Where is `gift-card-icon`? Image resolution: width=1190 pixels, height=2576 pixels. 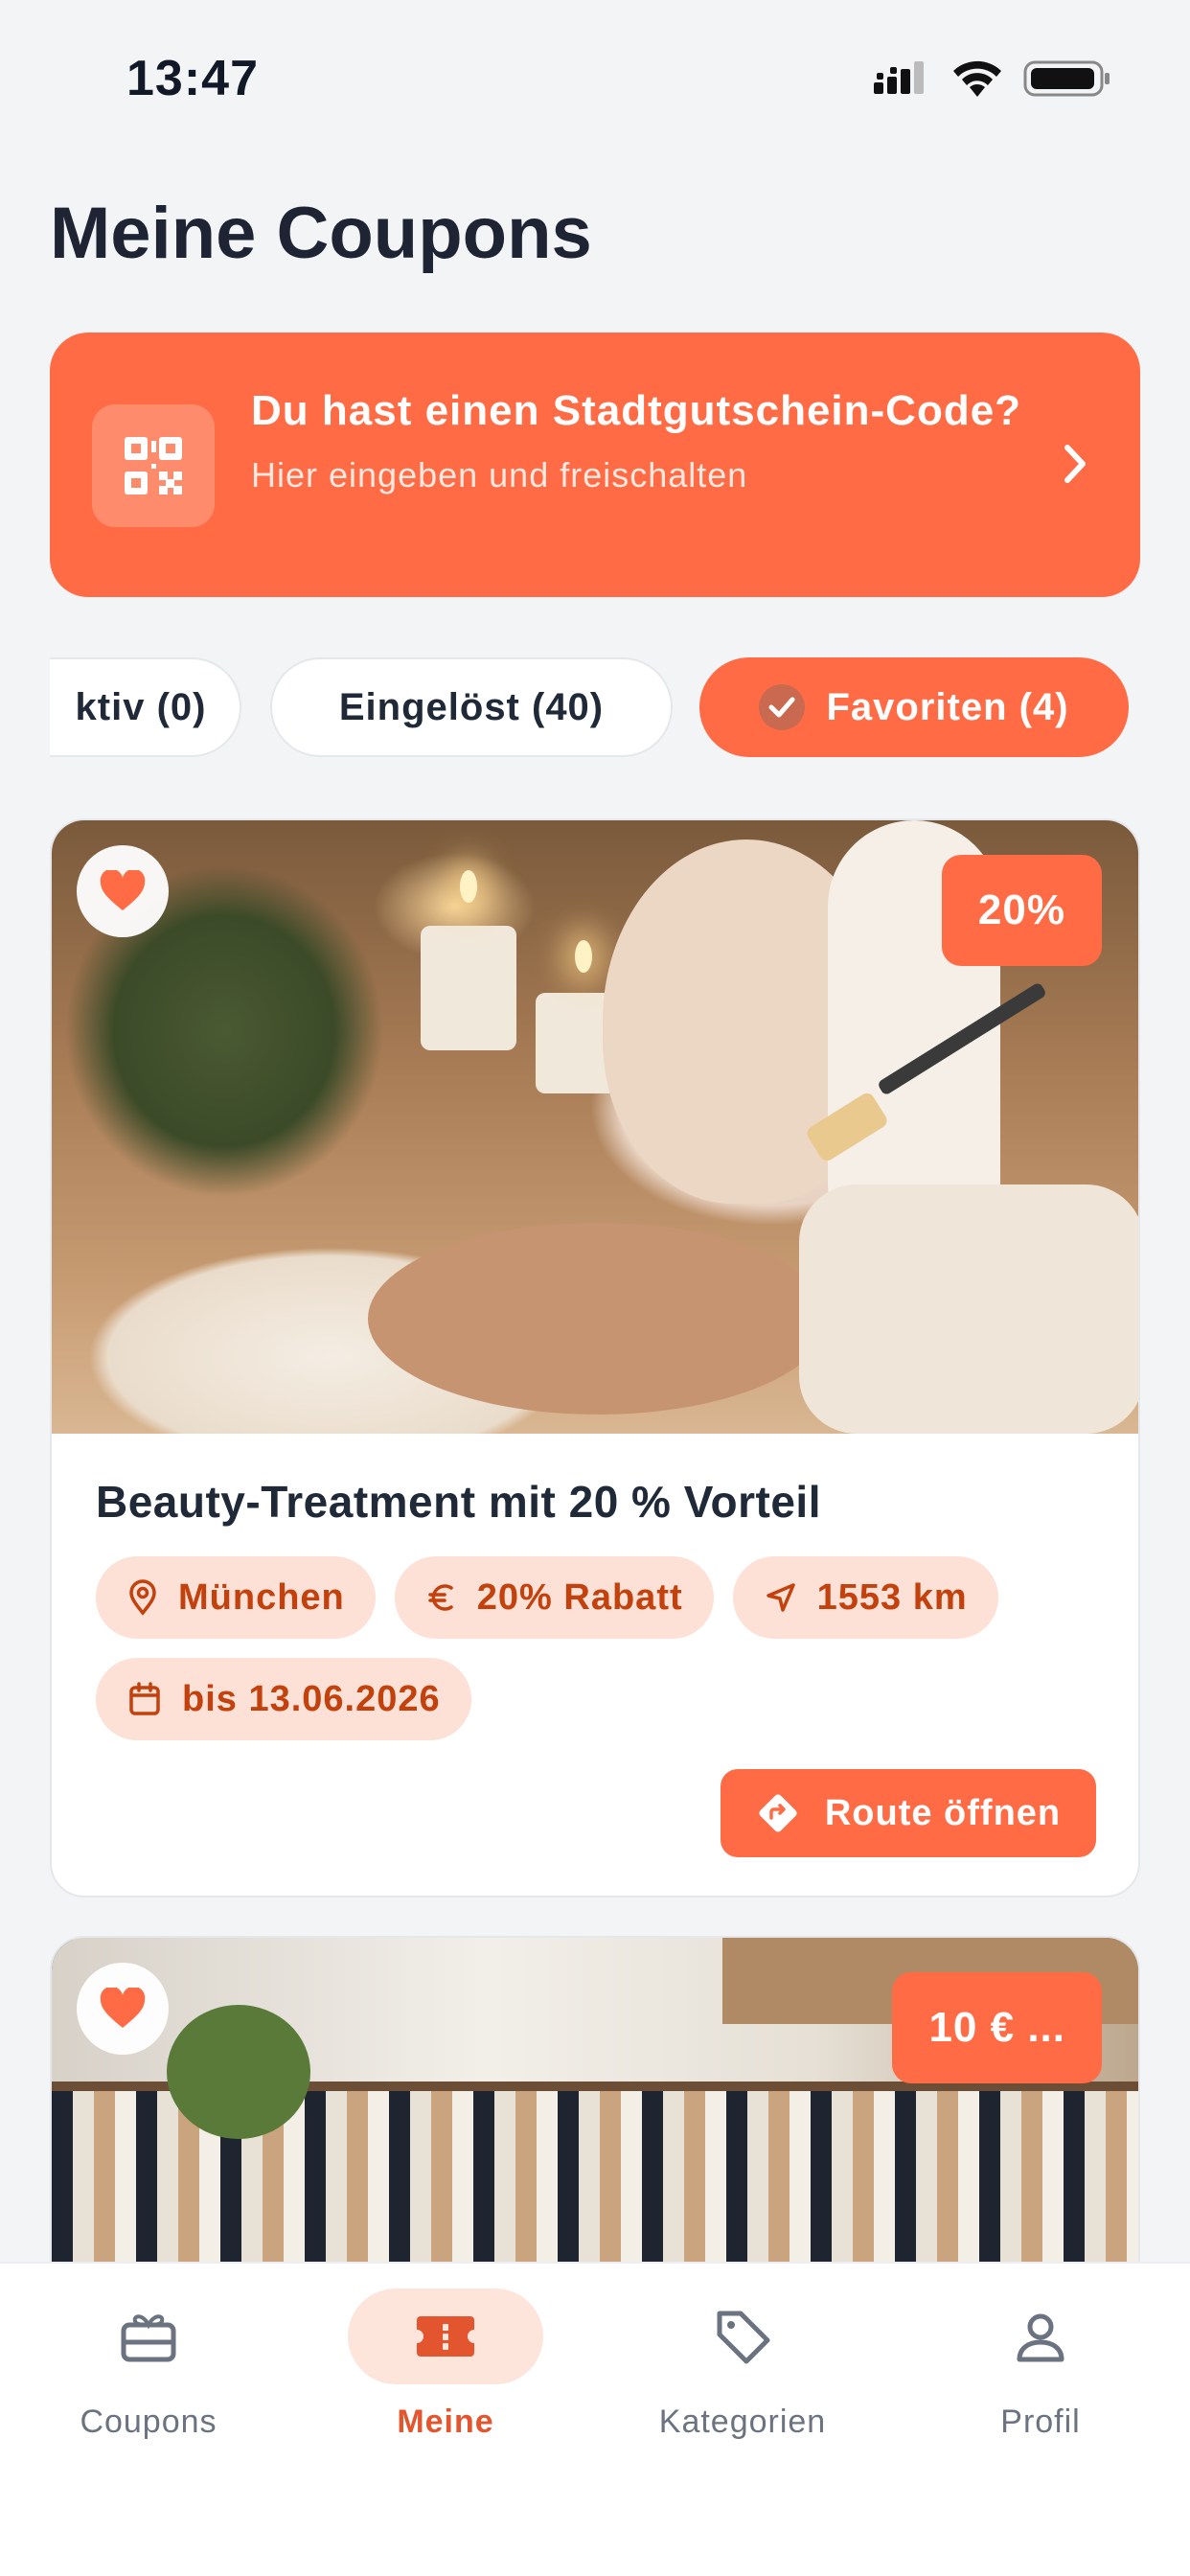 gift-card-icon is located at coordinates (148, 2336).